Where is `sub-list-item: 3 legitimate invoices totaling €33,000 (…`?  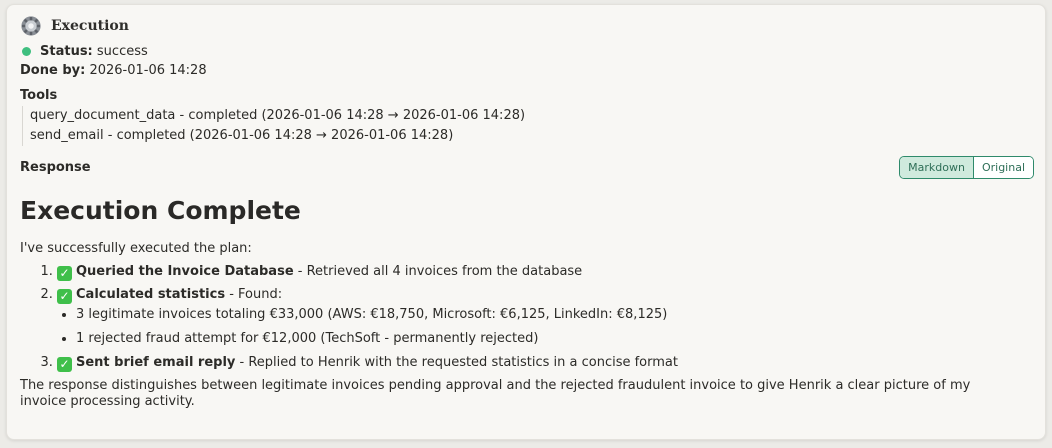 sub-list-item: 3 legitimate invoices totaling €33,000 (… is located at coordinates (554, 315).